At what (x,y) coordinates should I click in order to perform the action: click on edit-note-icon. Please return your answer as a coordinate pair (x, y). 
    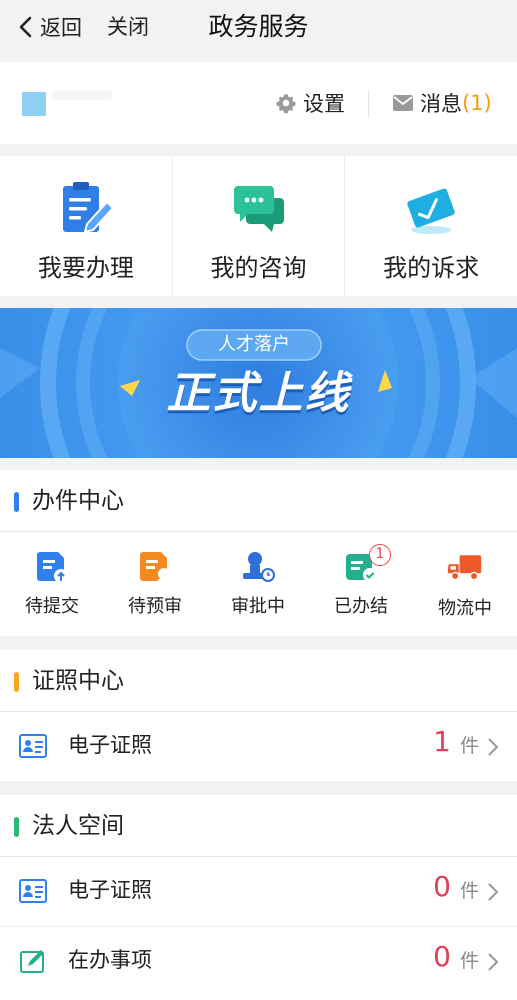
    Looking at the image, I should click on (32, 961).